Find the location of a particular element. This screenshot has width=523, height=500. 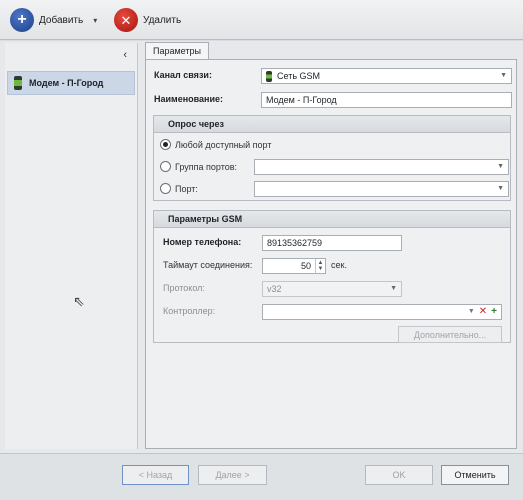

add-button-label: Добавить is located at coordinates (61, 20).